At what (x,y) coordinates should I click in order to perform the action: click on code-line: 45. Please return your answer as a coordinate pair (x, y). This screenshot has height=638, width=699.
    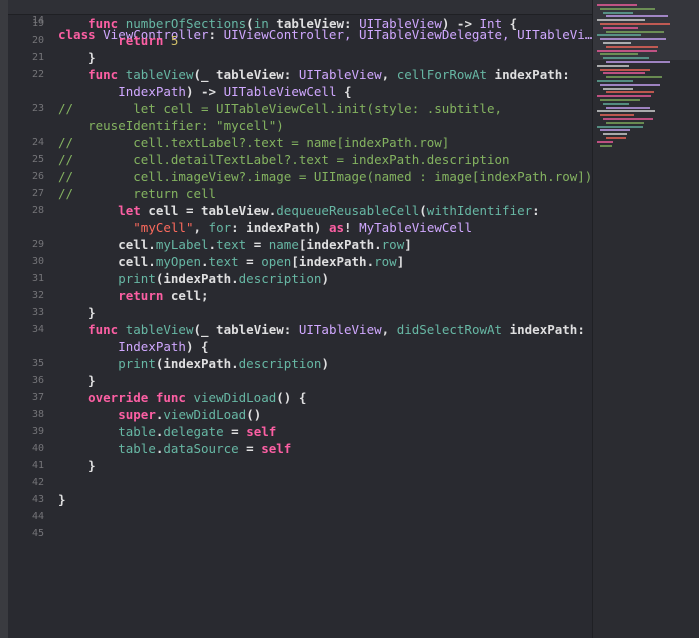
    Looking at the image, I should click on (300, 533).